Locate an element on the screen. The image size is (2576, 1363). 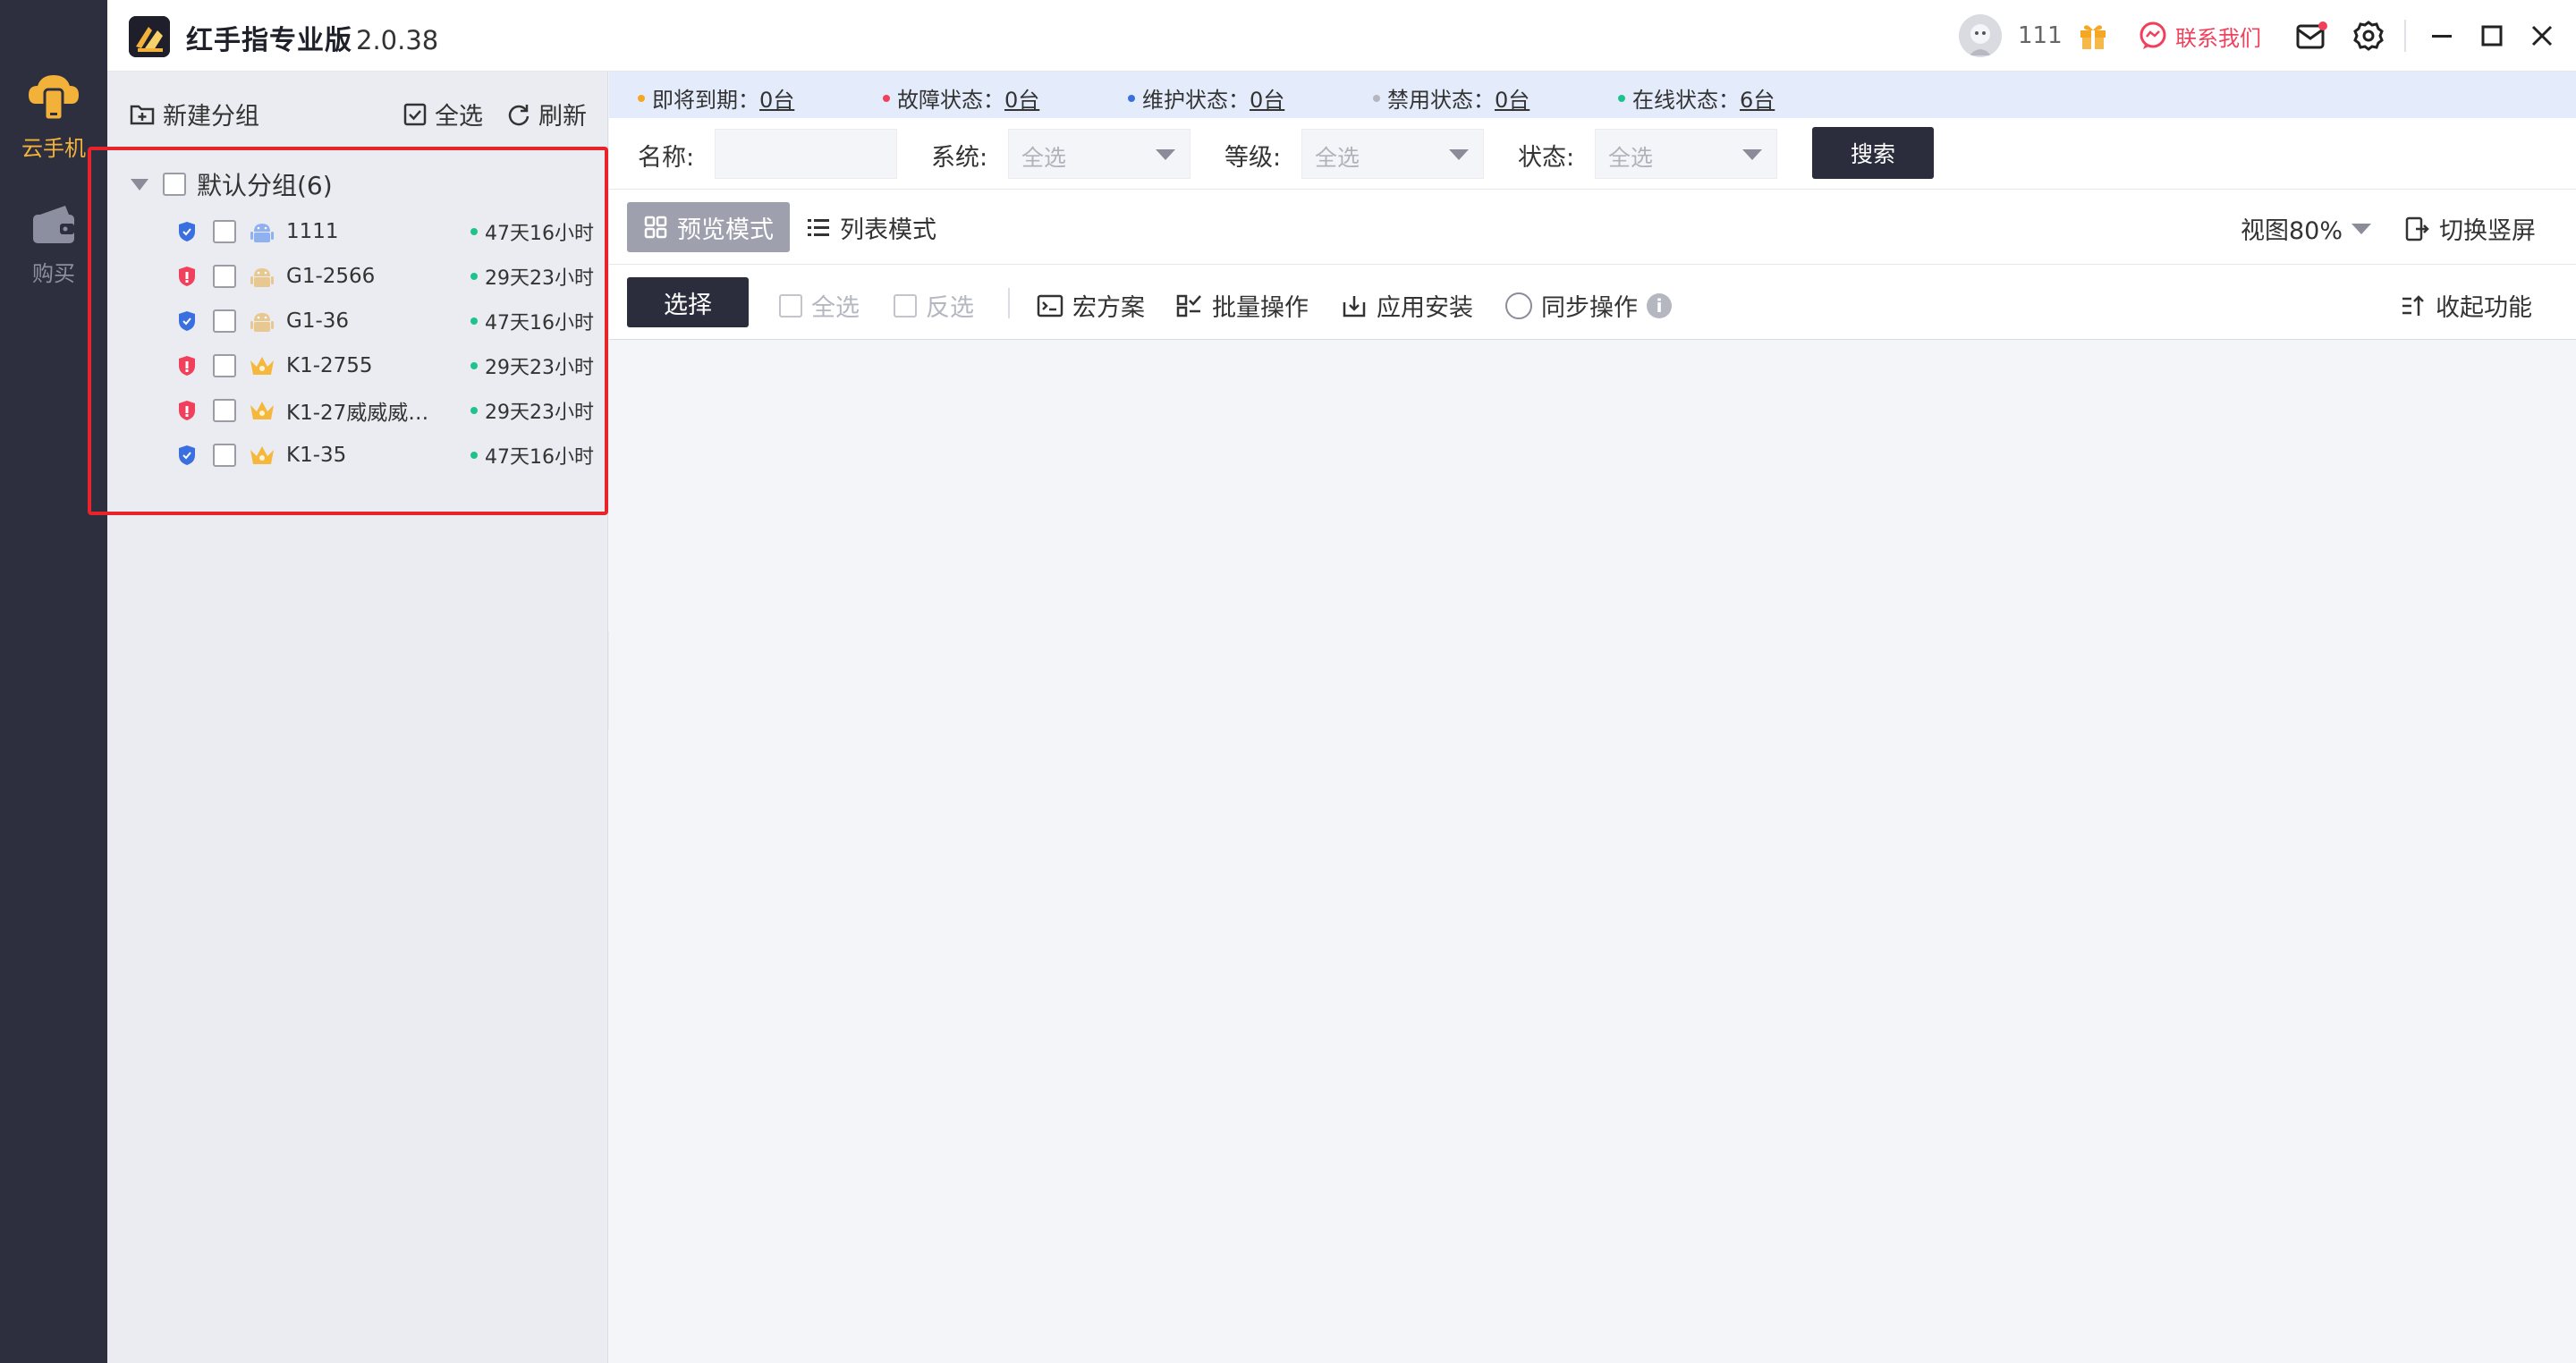
checkbox-checked-icon is located at coordinates (415, 114).